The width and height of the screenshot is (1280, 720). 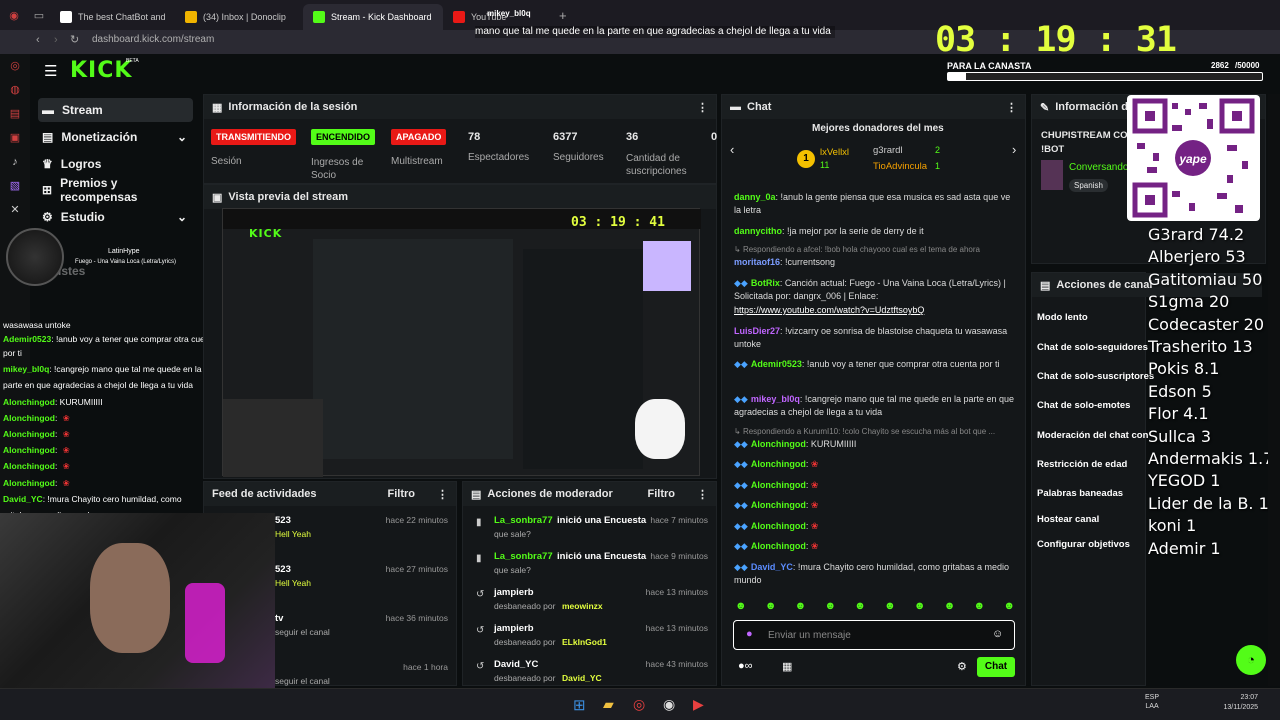 What do you see at coordinates (749, 634) in the screenshot?
I see `mic-icon: ●` at bounding box center [749, 634].